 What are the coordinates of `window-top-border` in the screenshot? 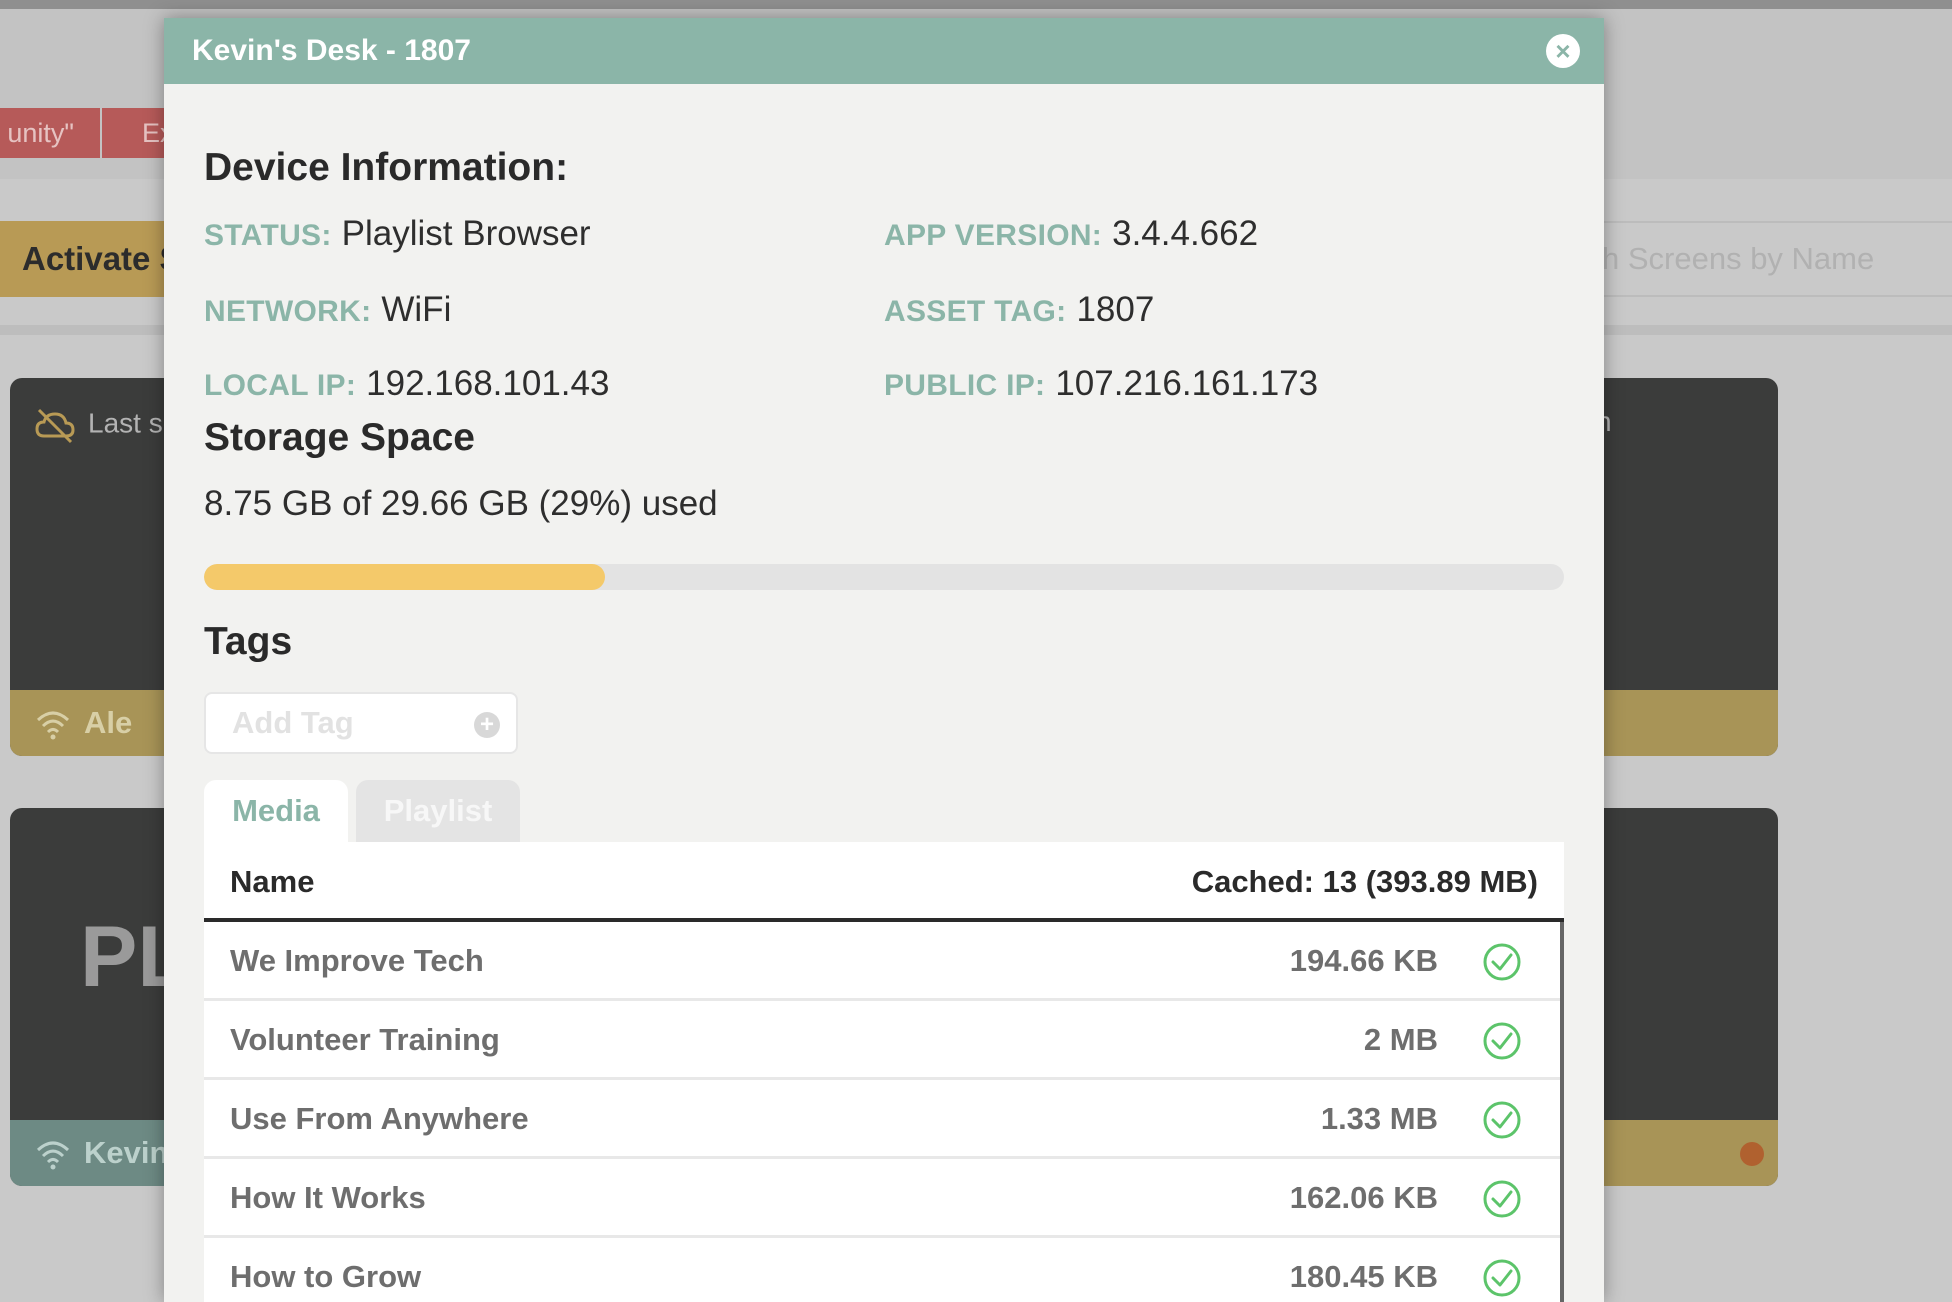 It's located at (976, 4).